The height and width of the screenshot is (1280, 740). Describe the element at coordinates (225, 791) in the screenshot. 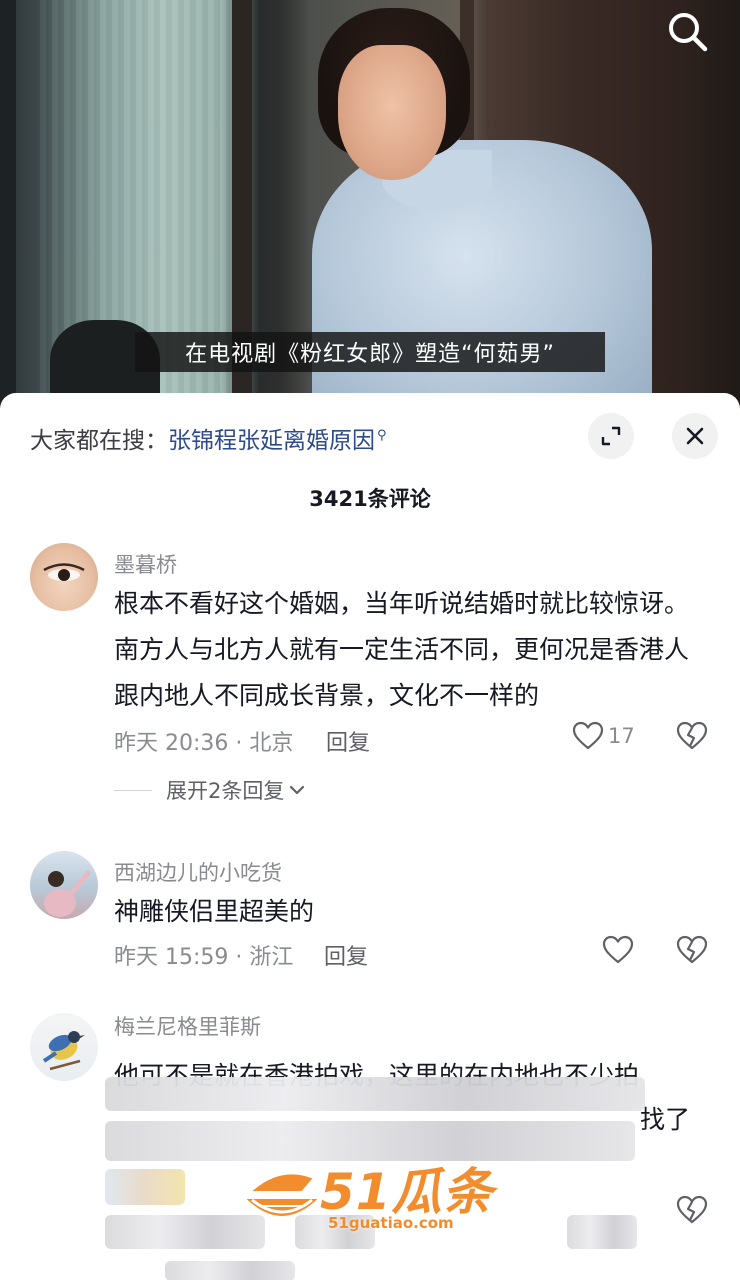

I see `expand-replies-label: 展开2条回复` at that location.